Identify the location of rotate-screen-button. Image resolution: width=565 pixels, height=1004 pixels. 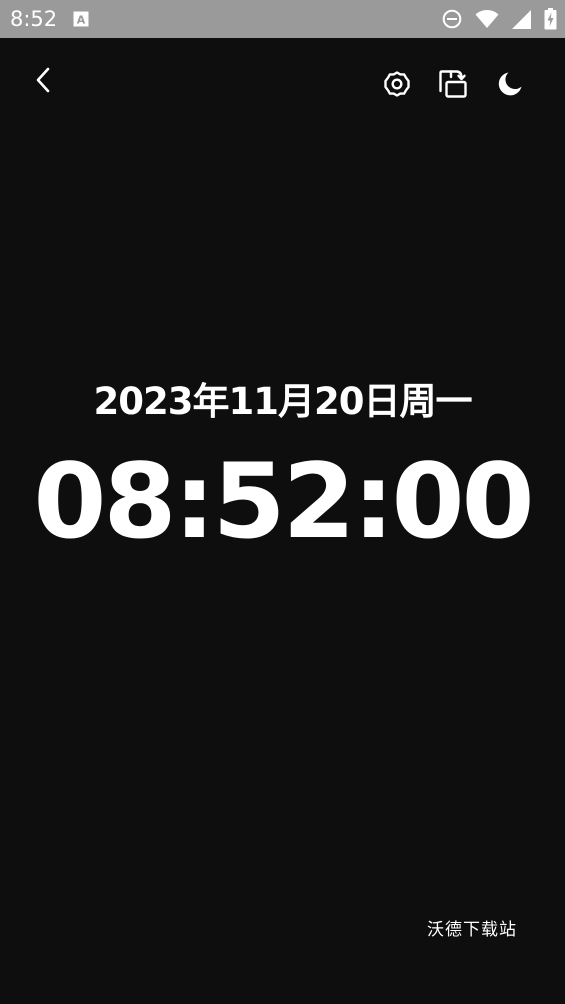
(453, 86).